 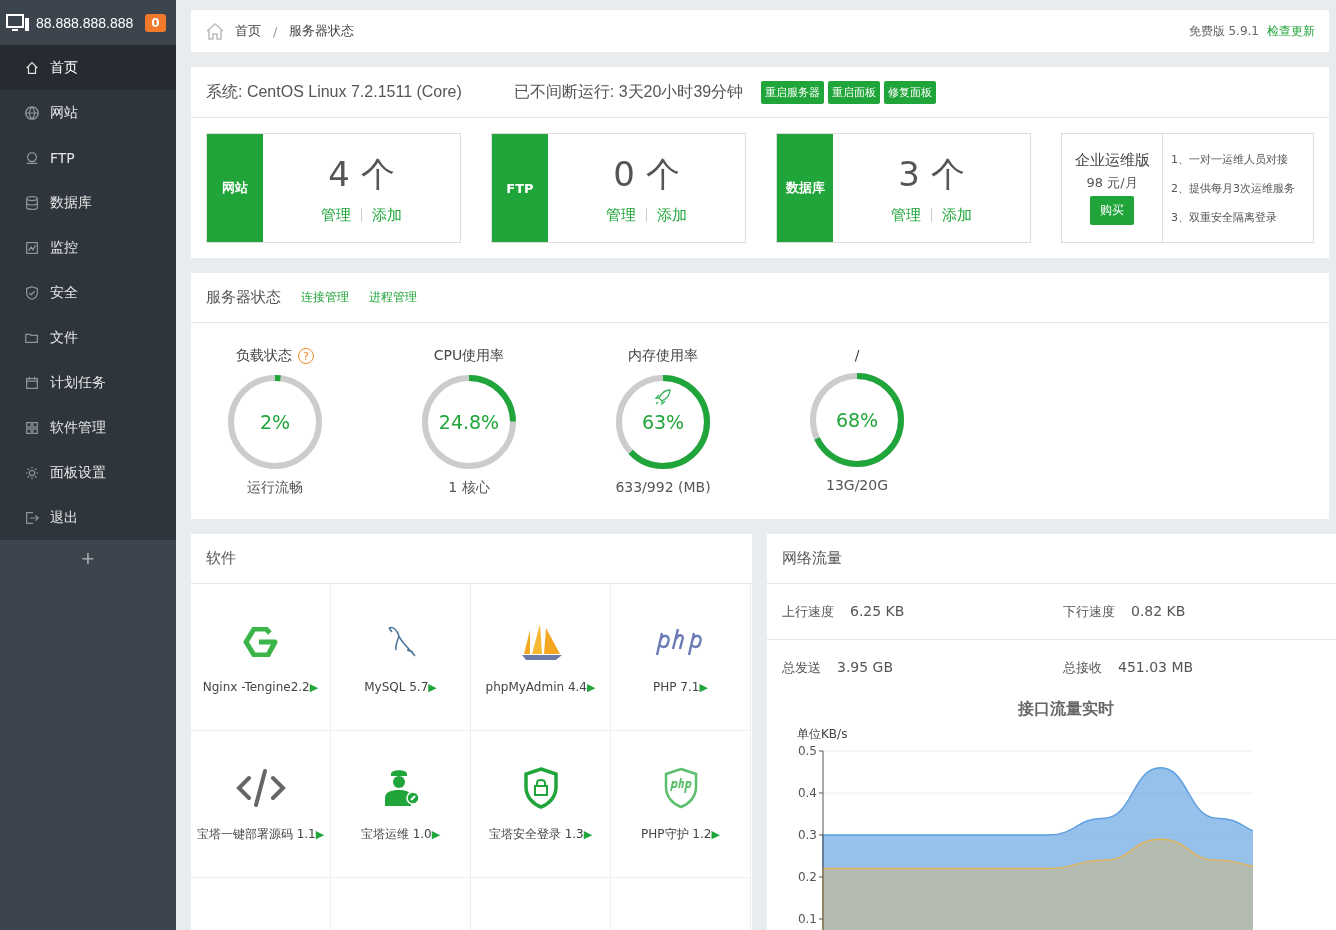 I want to click on section-title: 服务器状态, so click(x=243, y=297).